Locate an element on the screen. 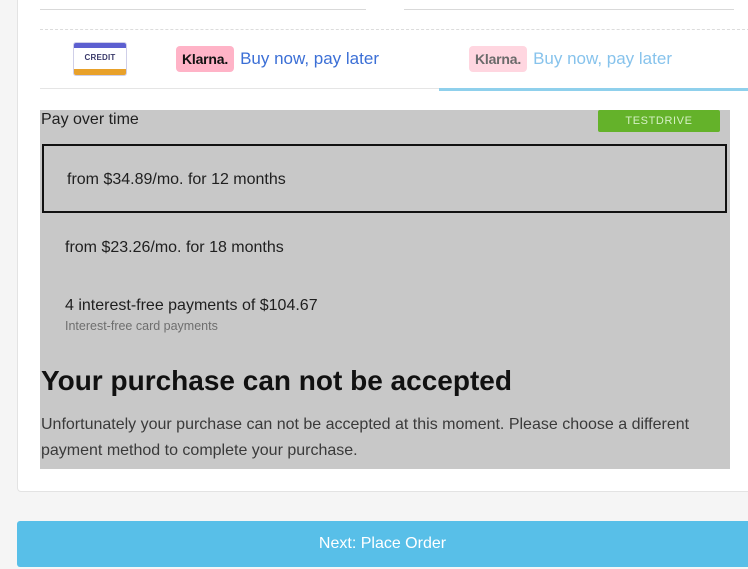 Image resolution: width=748 pixels, height=569 pixels. panel-header: Pay over time TESTDRIVE is located at coordinates (385, 121).